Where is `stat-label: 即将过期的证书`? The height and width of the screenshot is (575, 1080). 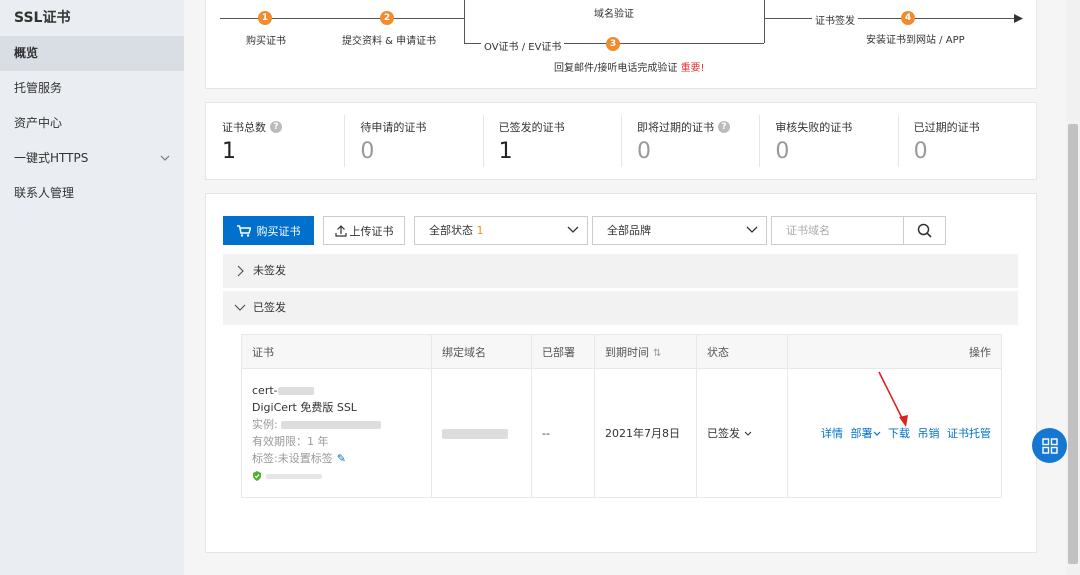
stat-label: 即将过期的证书 is located at coordinates (675, 127).